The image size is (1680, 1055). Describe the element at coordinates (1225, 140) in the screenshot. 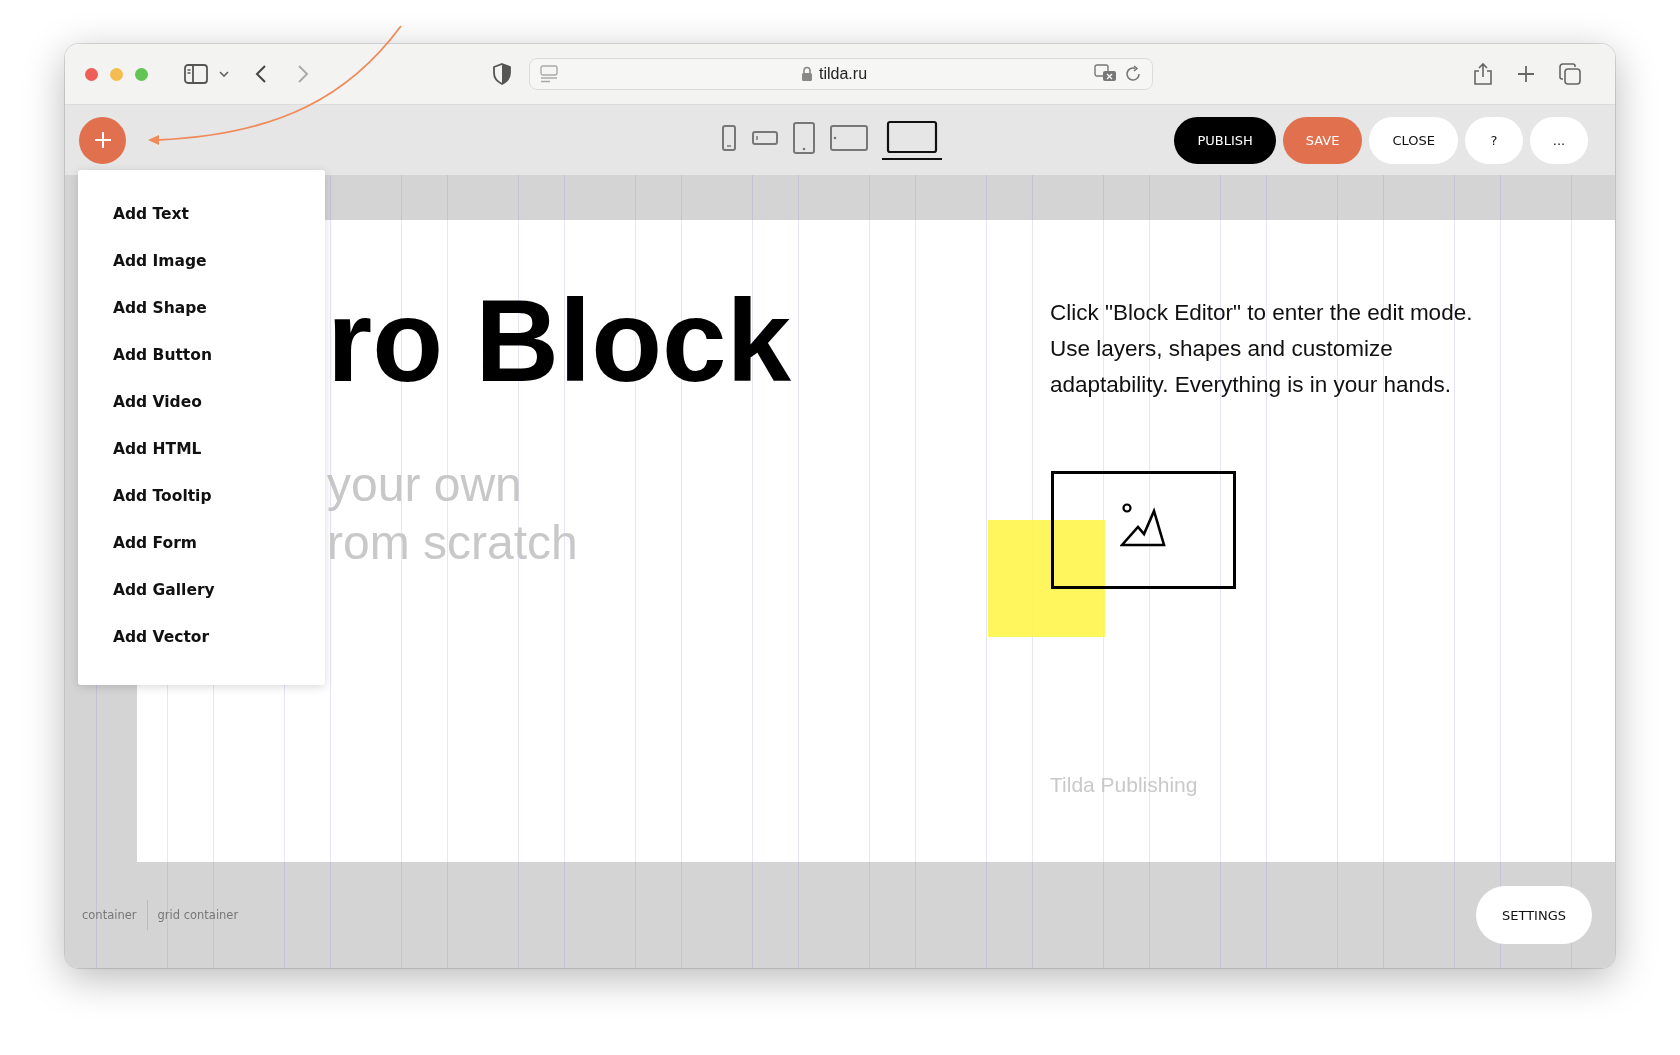

I see `toolbar-button: PUBLISH` at that location.